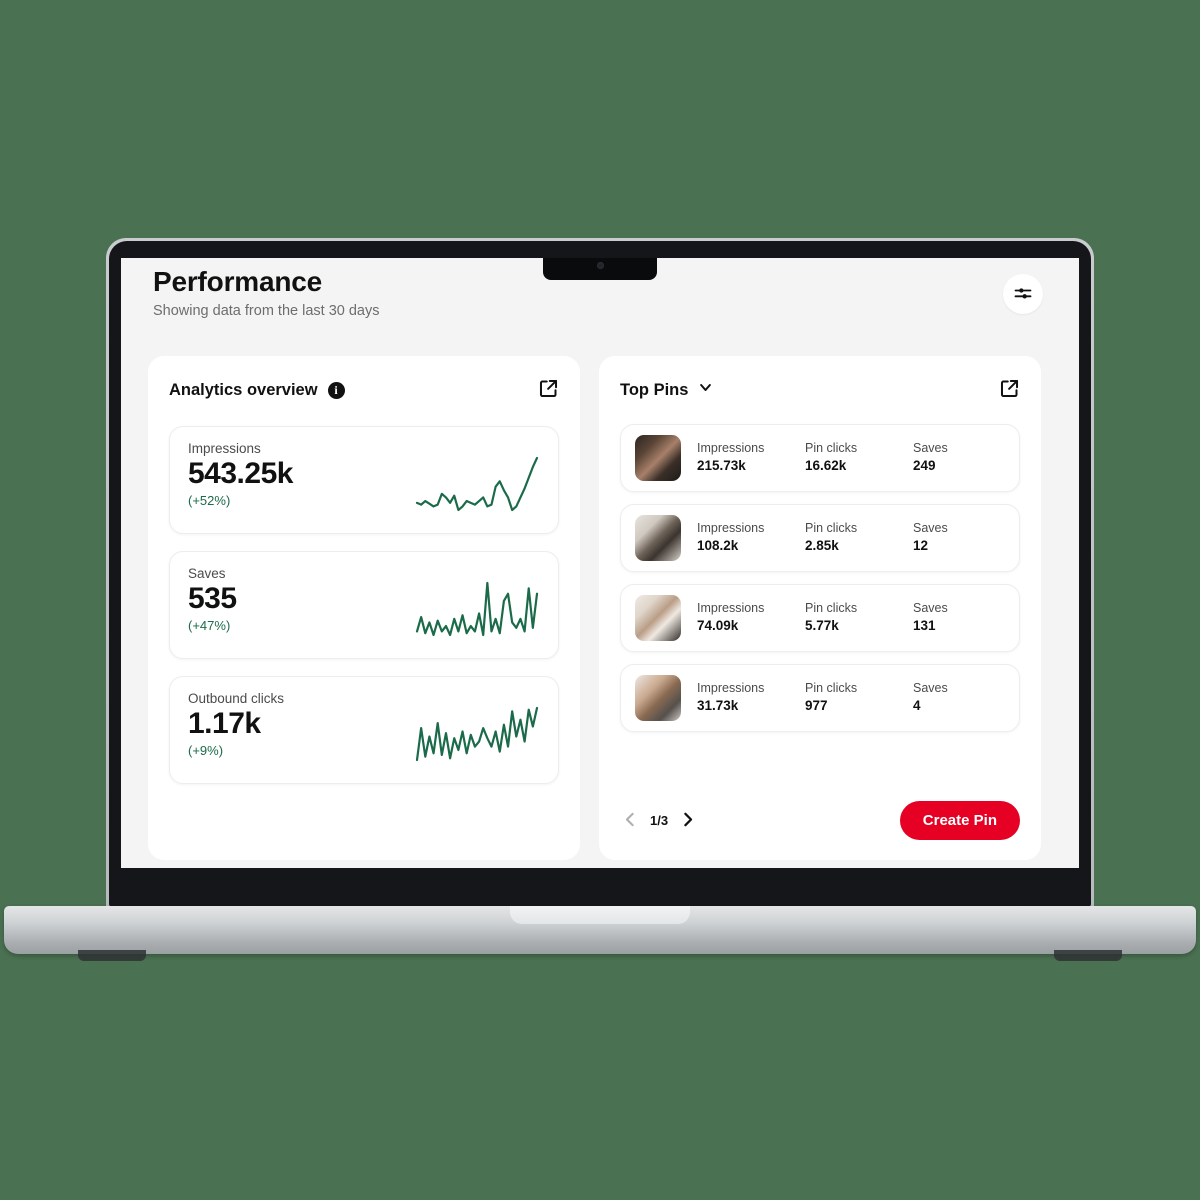 The image size is (1200, 1200). Describe the element at coordinates (705, 390) in the screenshot. I see `chevron-down-icon` at that location.